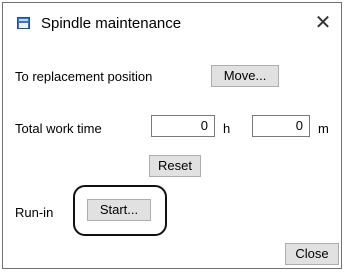  I want to click on close-icon: ✕, so click(323, 23).